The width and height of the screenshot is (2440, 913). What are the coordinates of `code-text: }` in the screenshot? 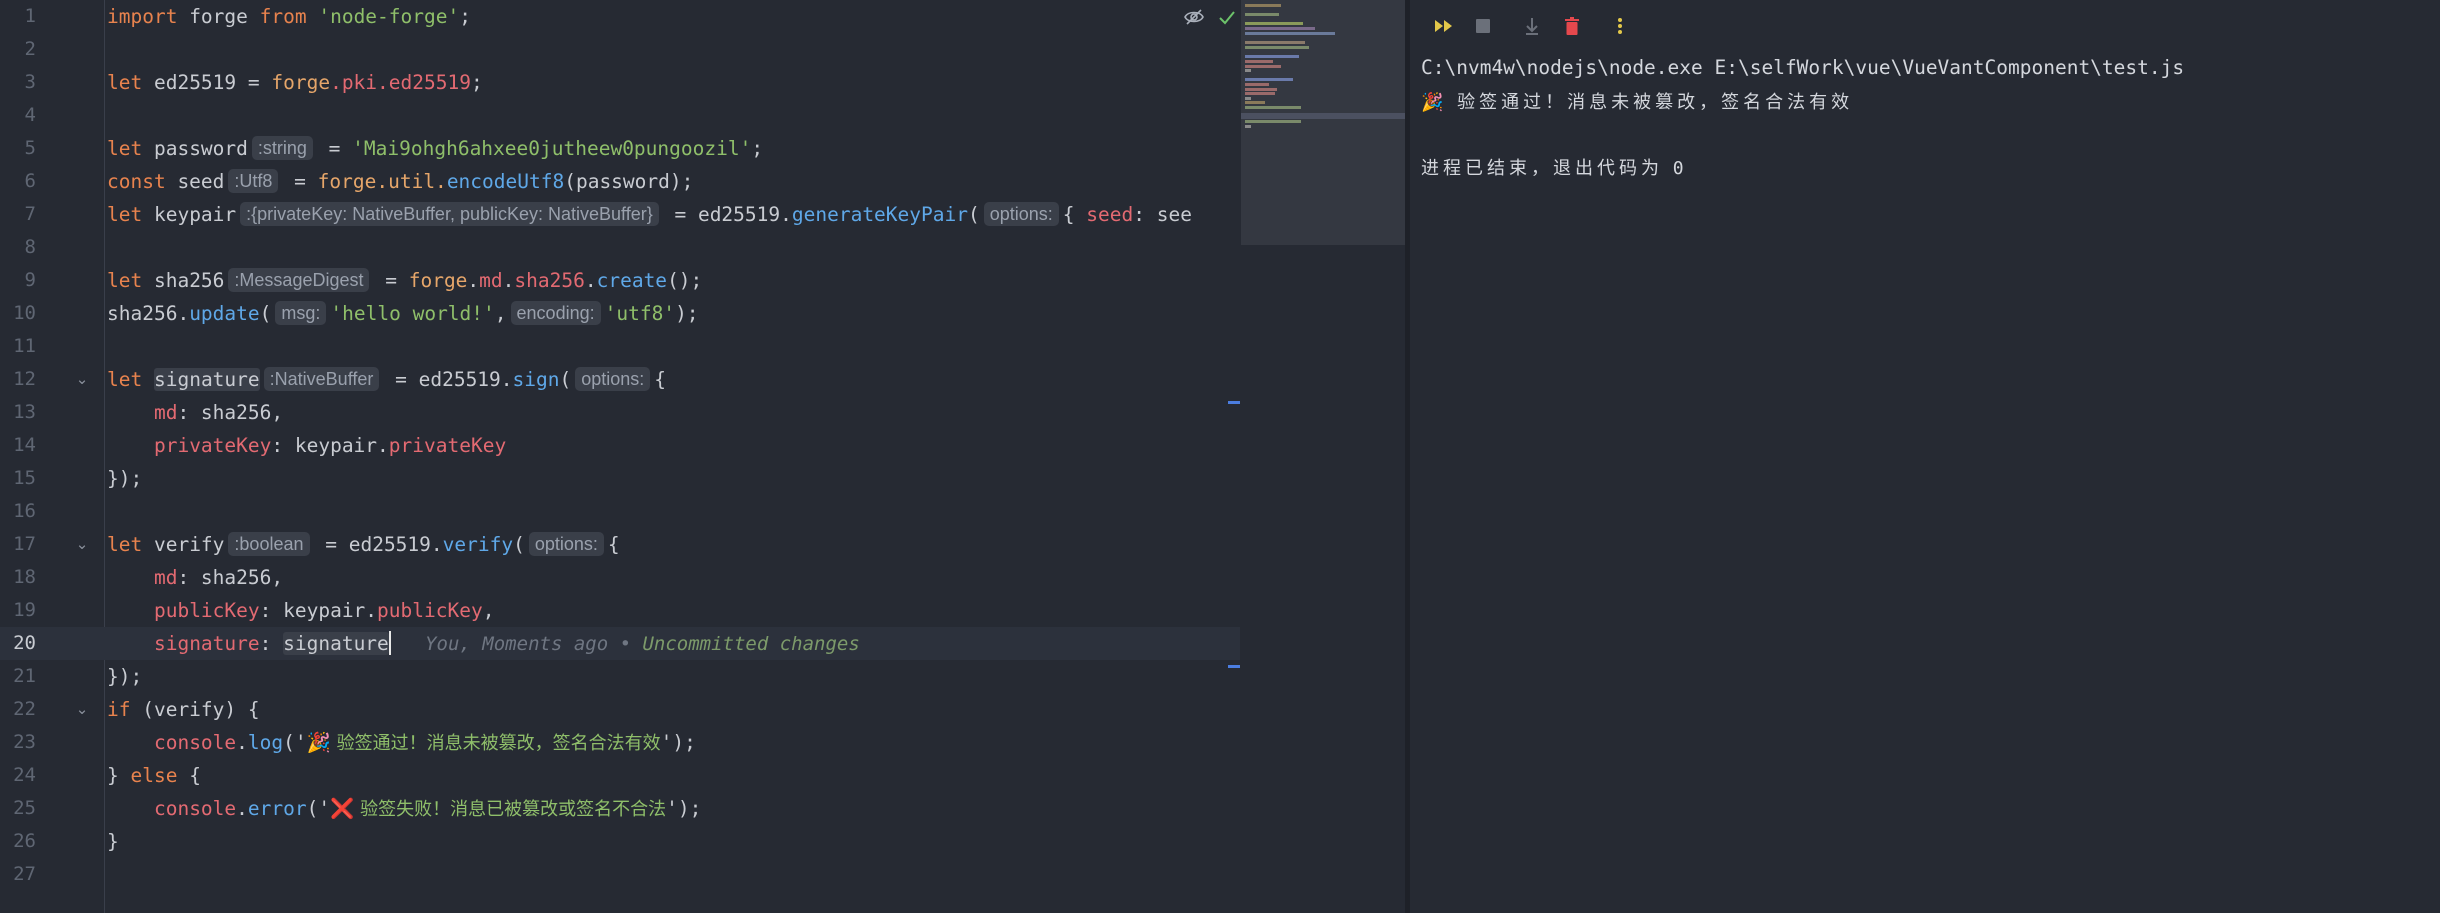 It's located at (113, 841).